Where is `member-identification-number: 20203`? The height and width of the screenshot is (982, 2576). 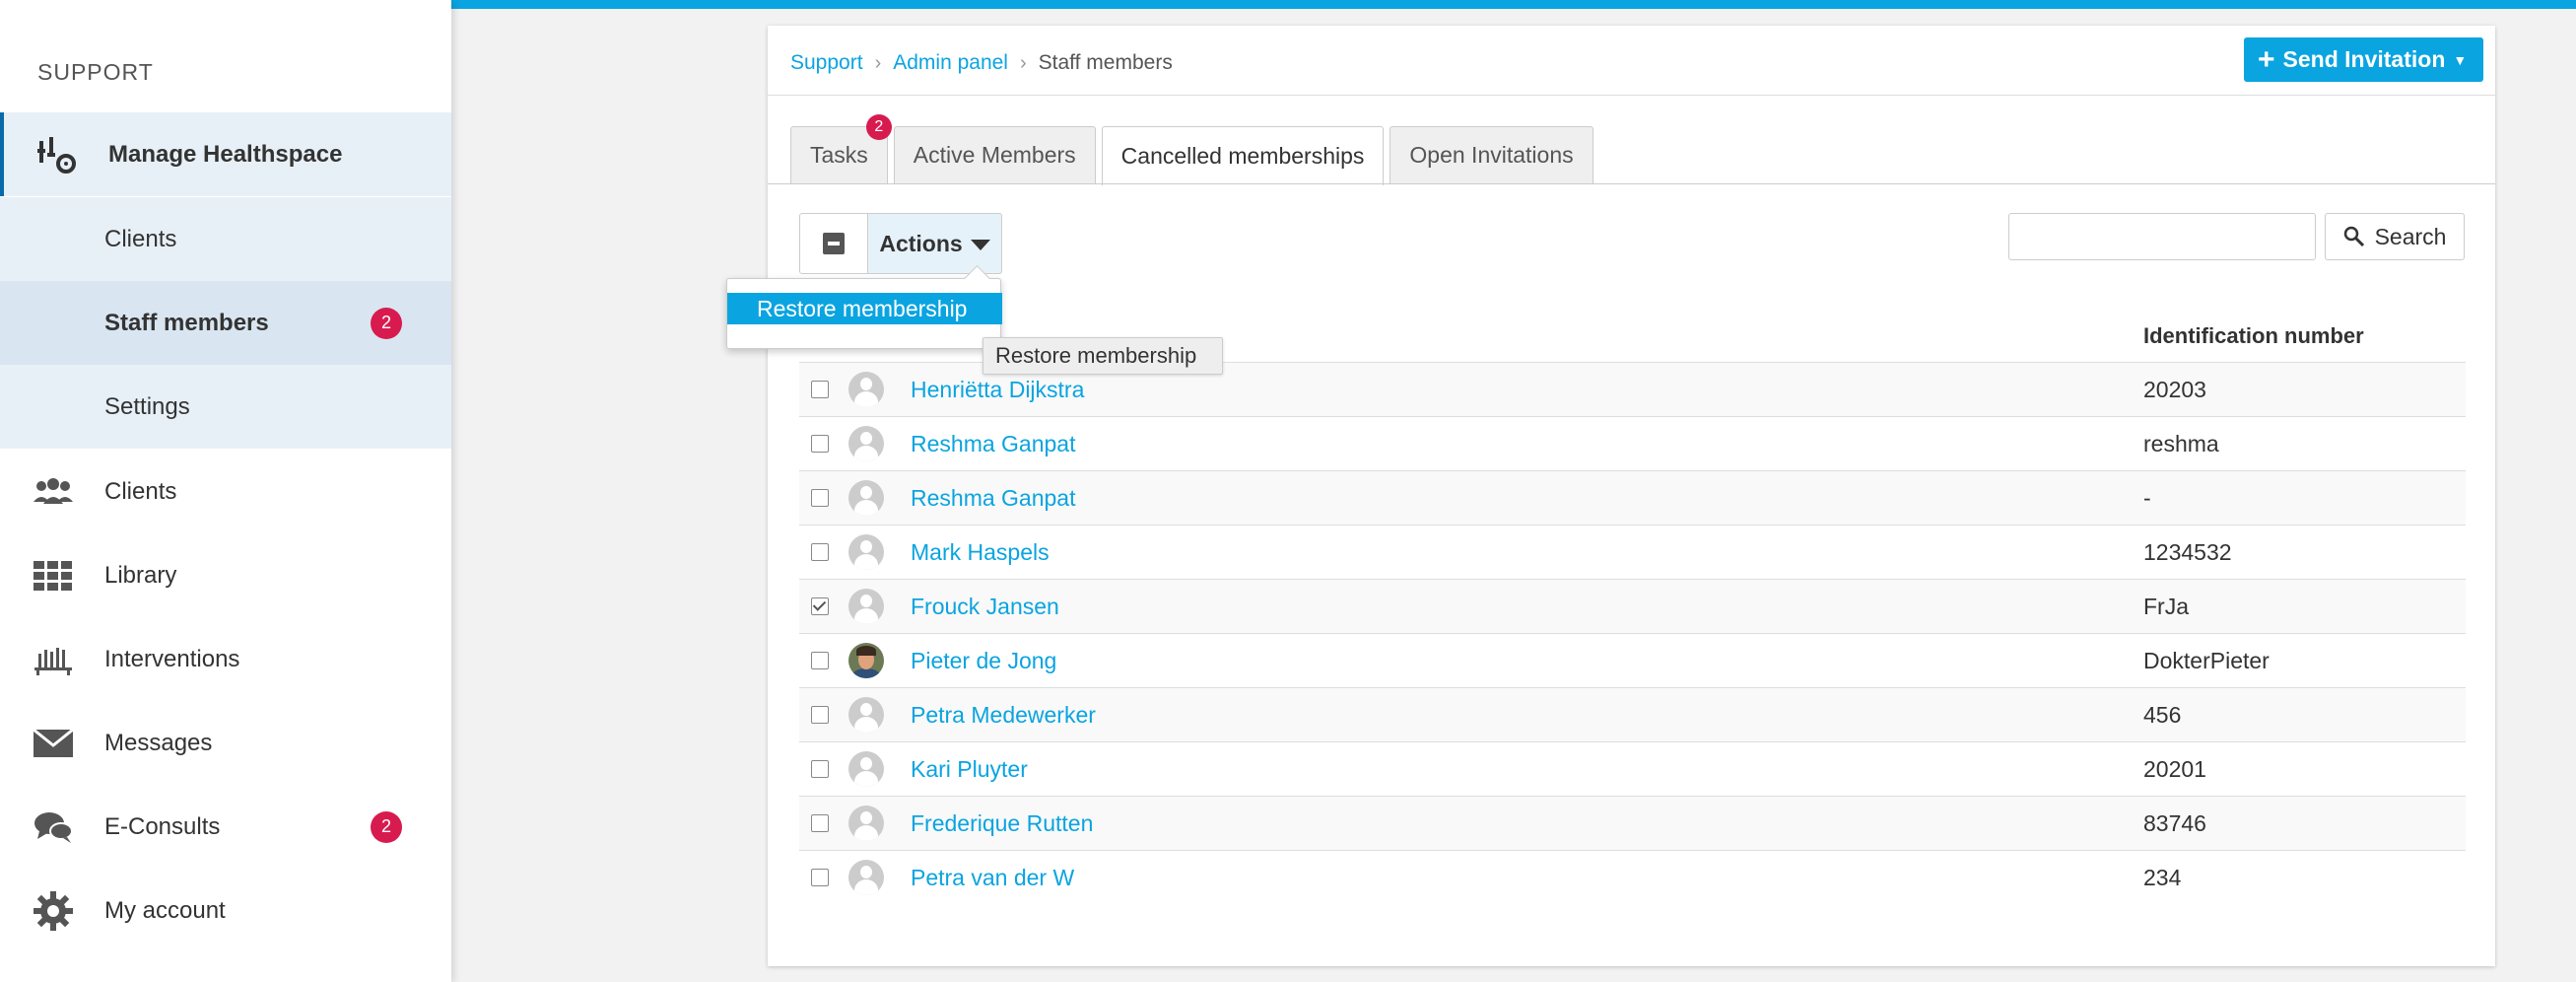 member-identification-number: 20203 is located at coordinates (2174, 389).